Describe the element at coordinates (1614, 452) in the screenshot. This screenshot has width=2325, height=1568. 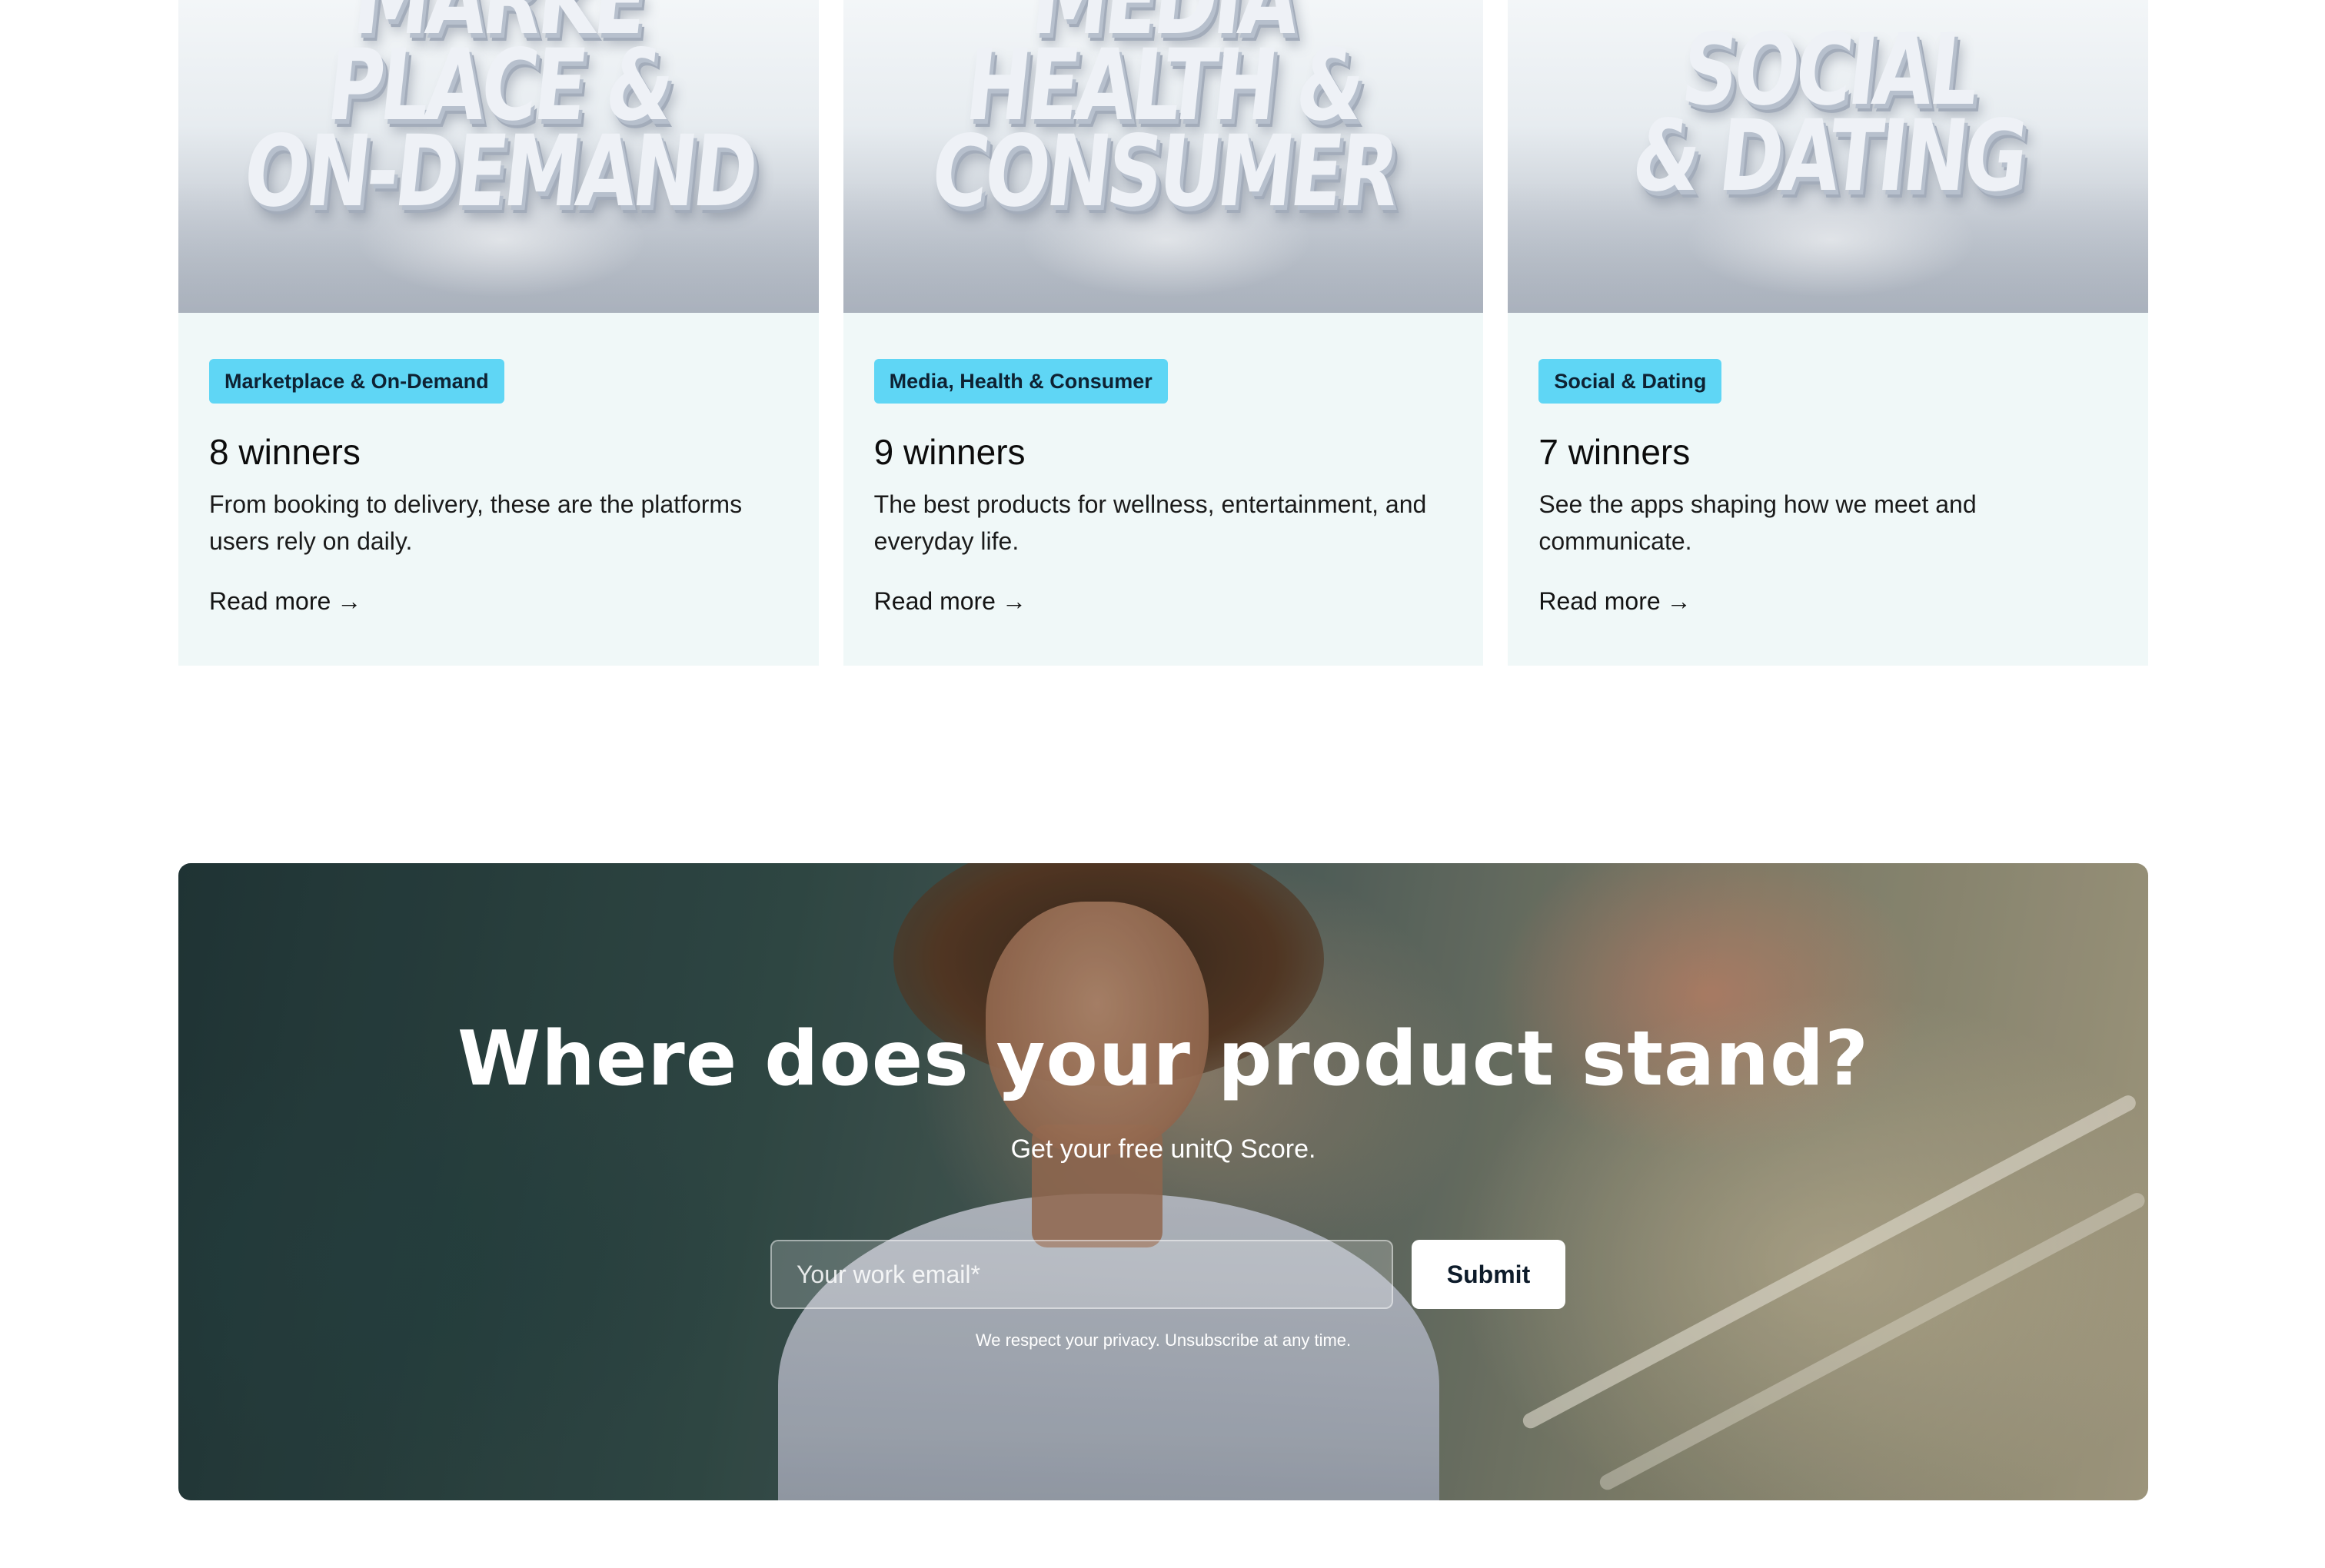
I see `winners-count: 7 winners` at that location.